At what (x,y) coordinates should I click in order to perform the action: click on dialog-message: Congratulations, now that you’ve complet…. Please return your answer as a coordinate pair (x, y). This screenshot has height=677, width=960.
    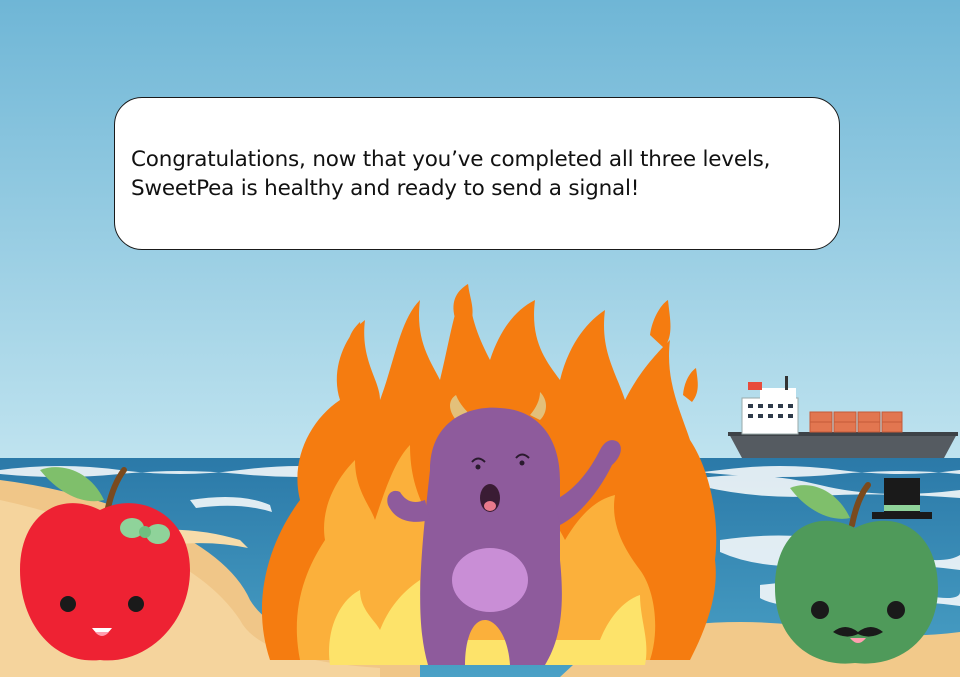
    Looking at the image, I should click on (451, 173).